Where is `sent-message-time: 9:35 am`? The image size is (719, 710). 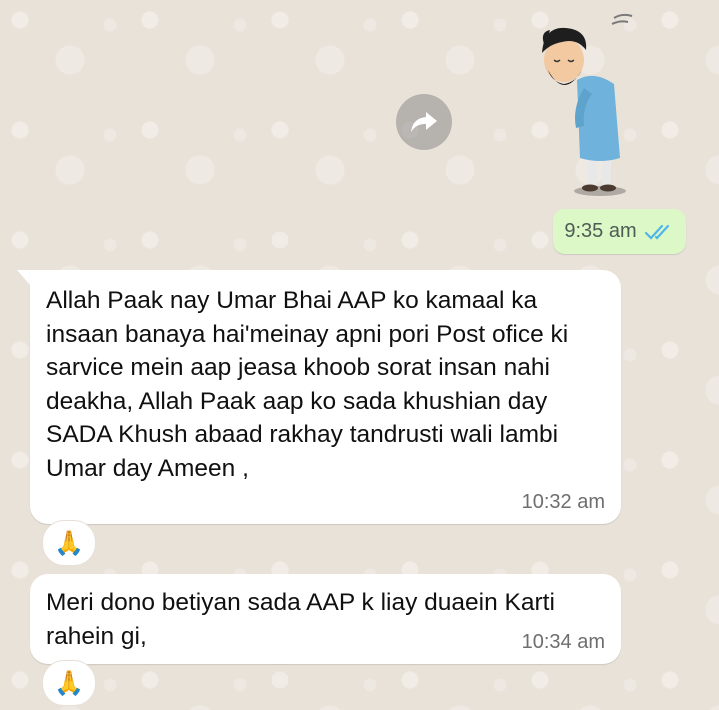
sent-message-time: 9:35 am is located at coordinates (619, 231).